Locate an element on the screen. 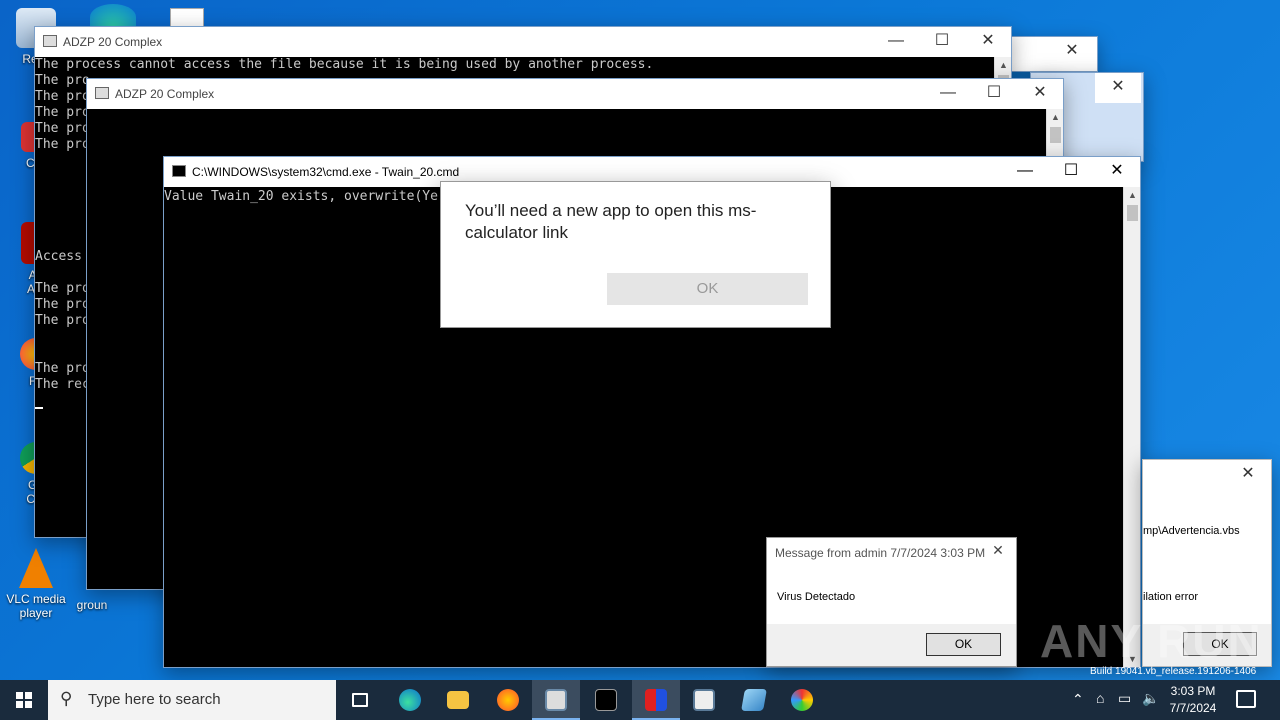 The width and height of the screenshot is (1280, 720). message-header: Message from admin 7/7/2024 3:03 PM is located at coordinates (880, 553).